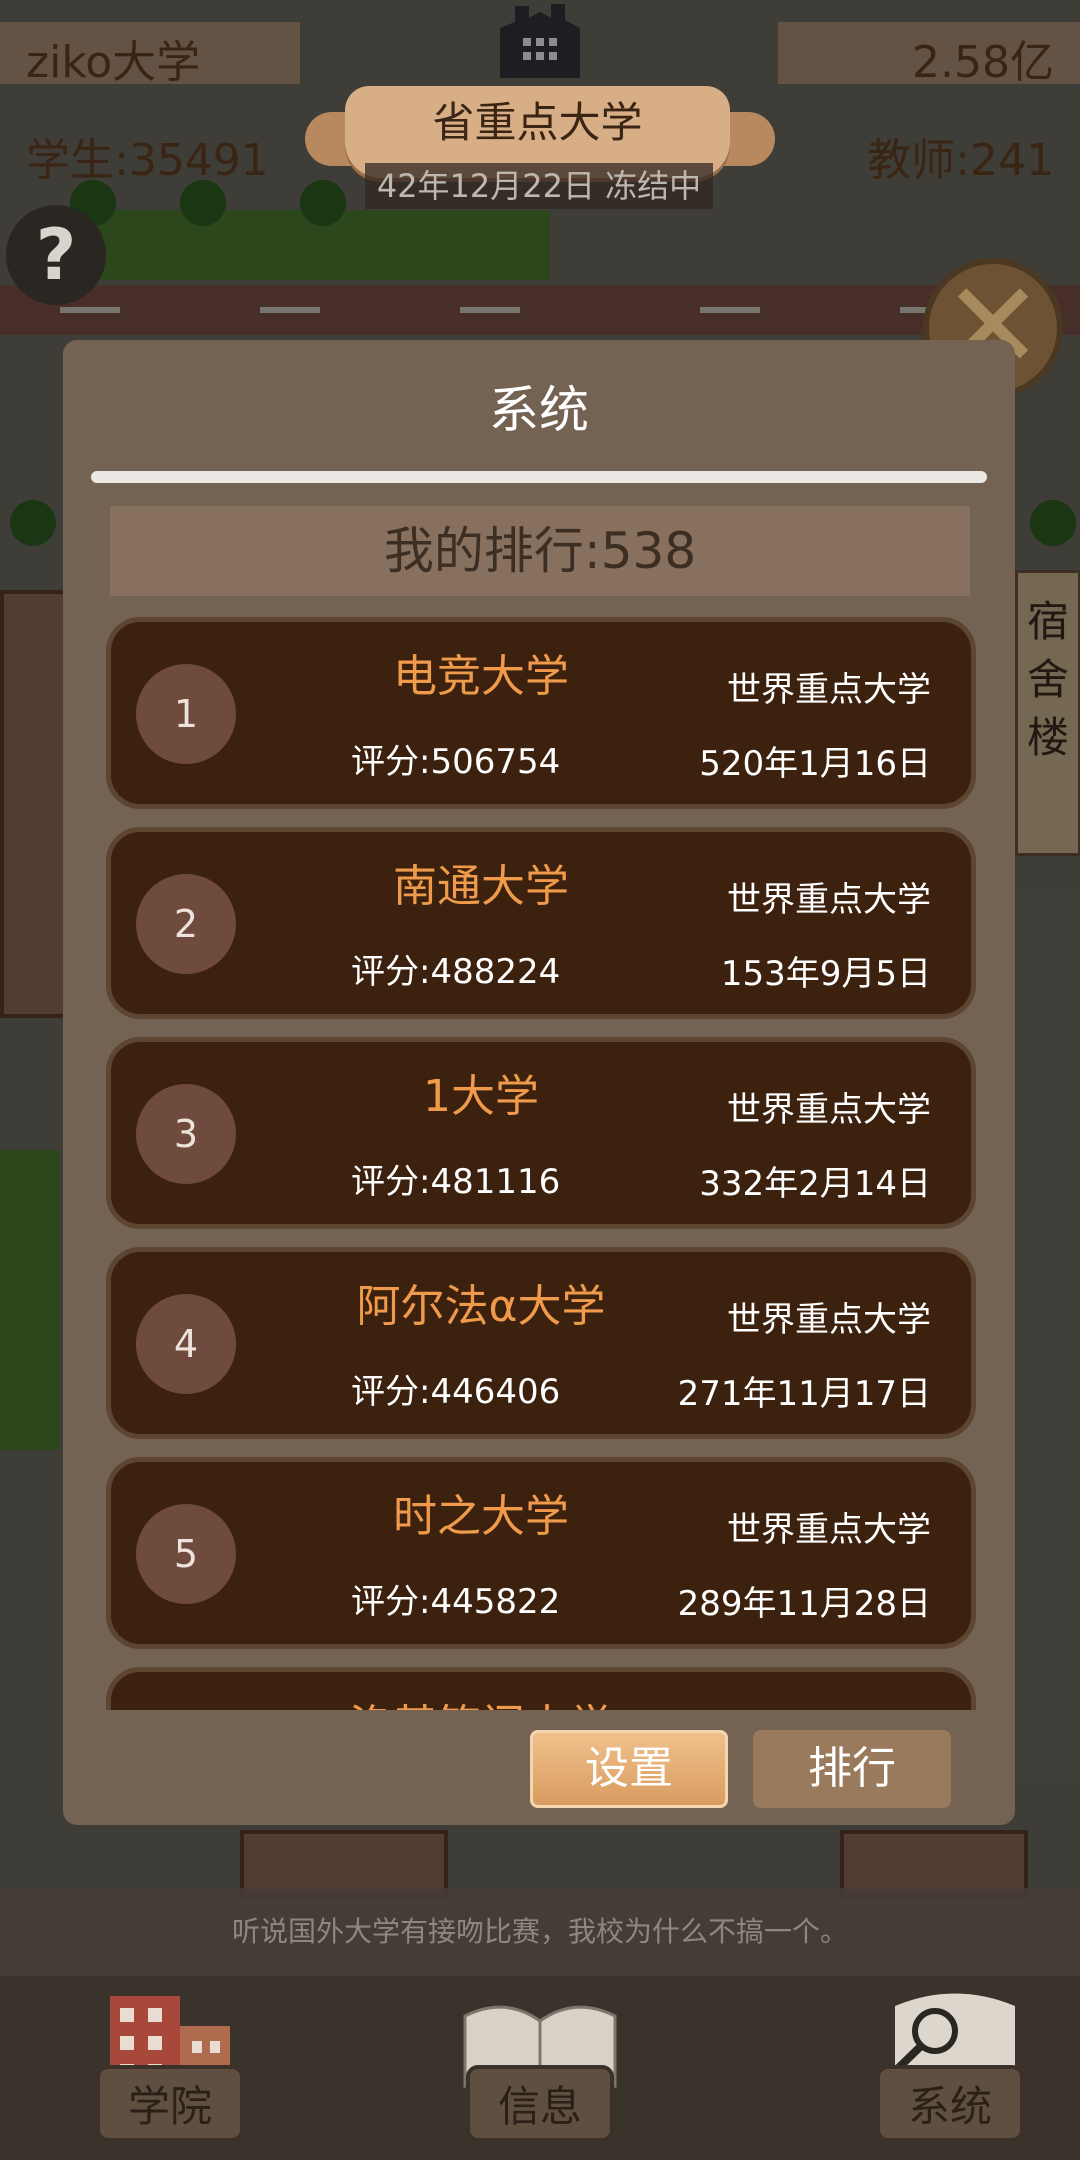 The height and width of the screenshot is (2160, 1080). I want to click on dialog-title: 系统, so click(539, 410).